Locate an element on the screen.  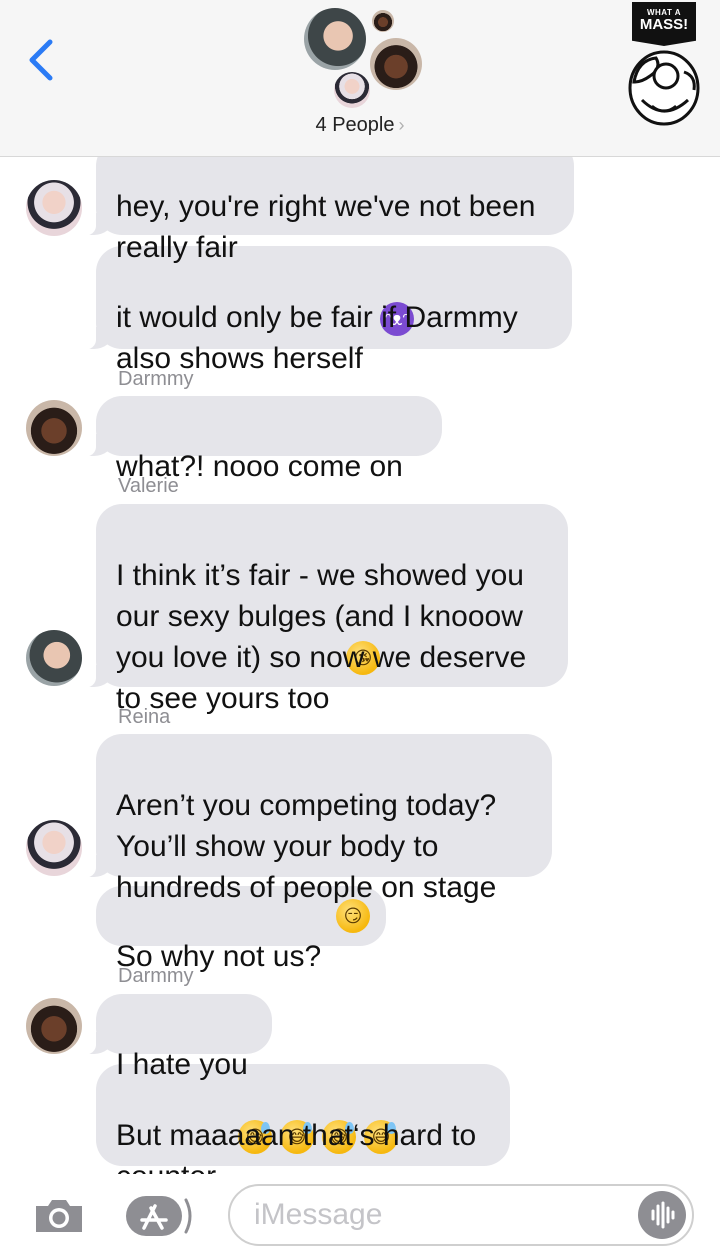
group-members-button: 4 People › is located at coordinates (360, 125).